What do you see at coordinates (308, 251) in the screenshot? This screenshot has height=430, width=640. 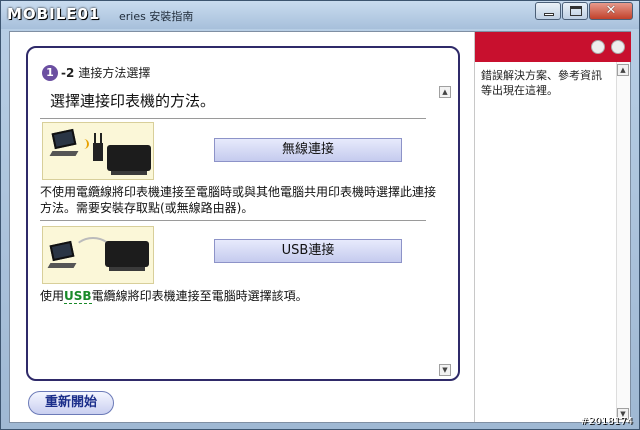 I see `usb-connection-button: USB連接` at bounding box center [308, 251].